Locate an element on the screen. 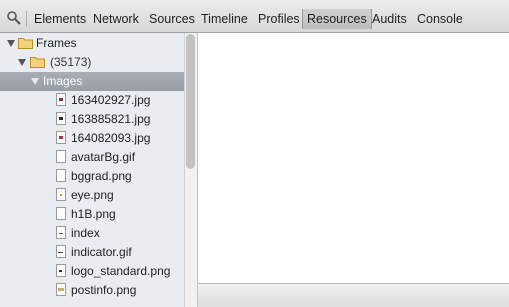 This screenshot has height=307, width=509. tree-item-label: Frames is located at coordinates (56, 43).